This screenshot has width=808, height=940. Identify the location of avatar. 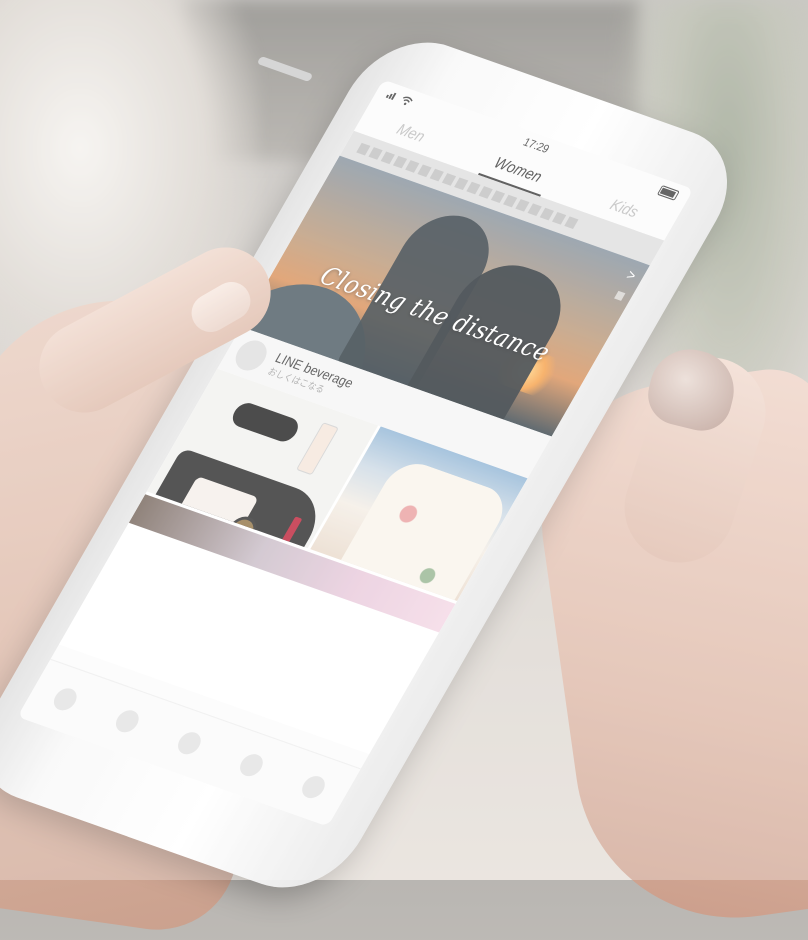
(251, 355).